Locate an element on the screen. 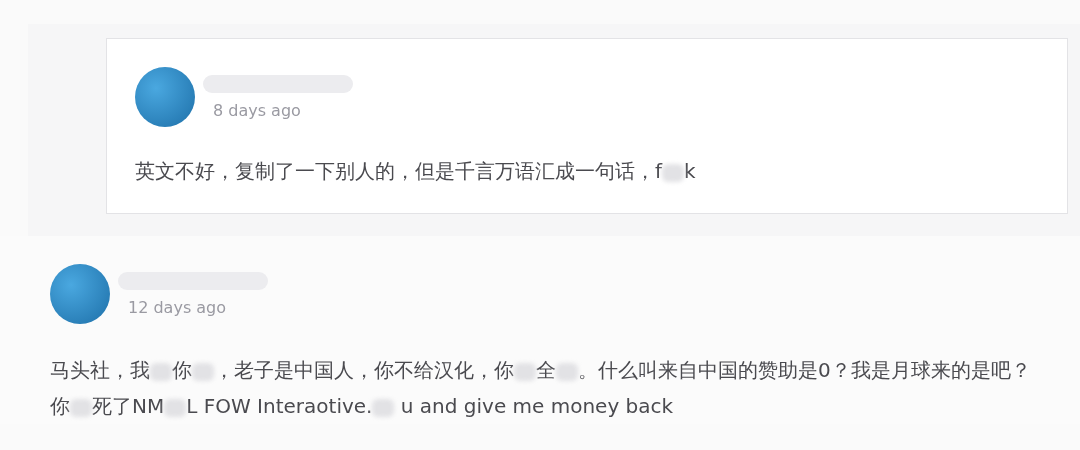  comment-text: 马头社，我 你 ，老子是中国人，你不给汉化，你 全 。什么叫来自中国的赞助是0？我是月球来的是吧？你 死了NM L FOW Interaotive. u and give me money back is located at coordinates (541, 388).